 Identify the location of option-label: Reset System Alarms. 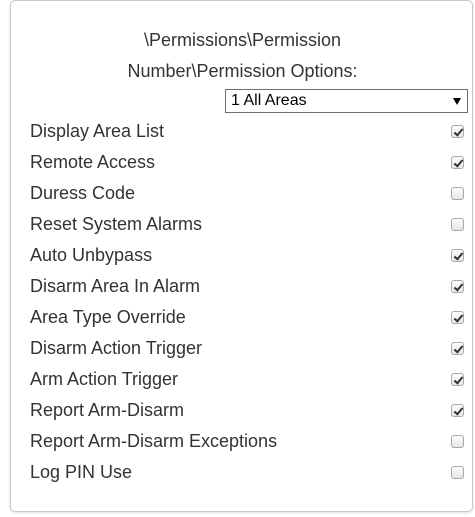
(116, 224).